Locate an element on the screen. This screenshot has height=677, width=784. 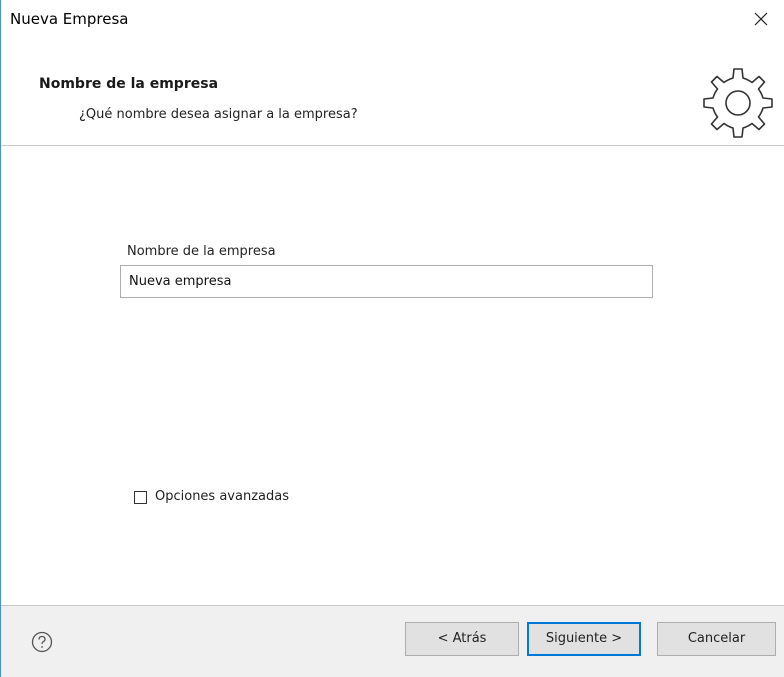
gear-icon is located at coordinates (738, 103).